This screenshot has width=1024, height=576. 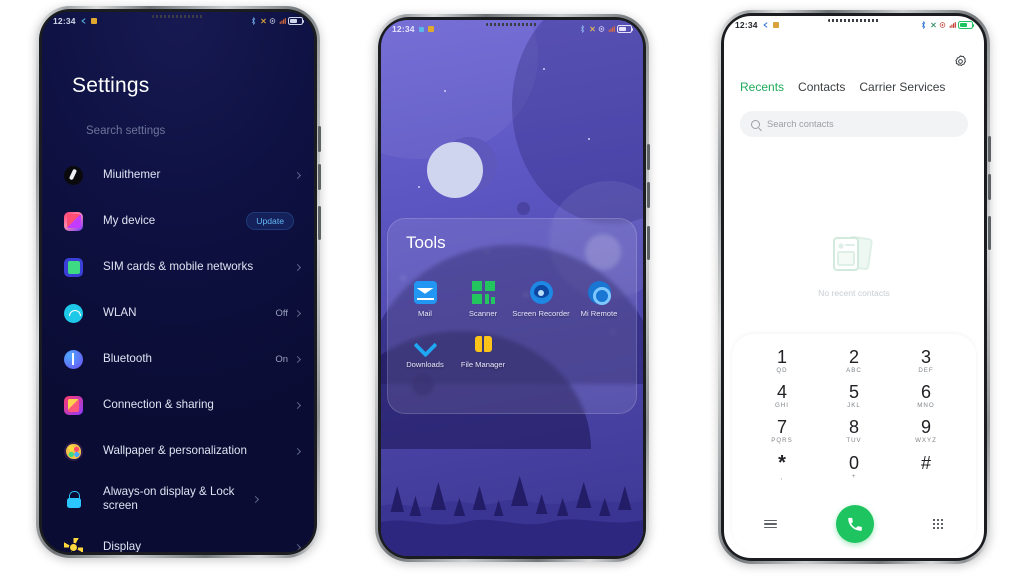 What do you see at coordinates (853, 357) in the screenshot?
I see `key-digit: 2` at bounding box center [853, 357].